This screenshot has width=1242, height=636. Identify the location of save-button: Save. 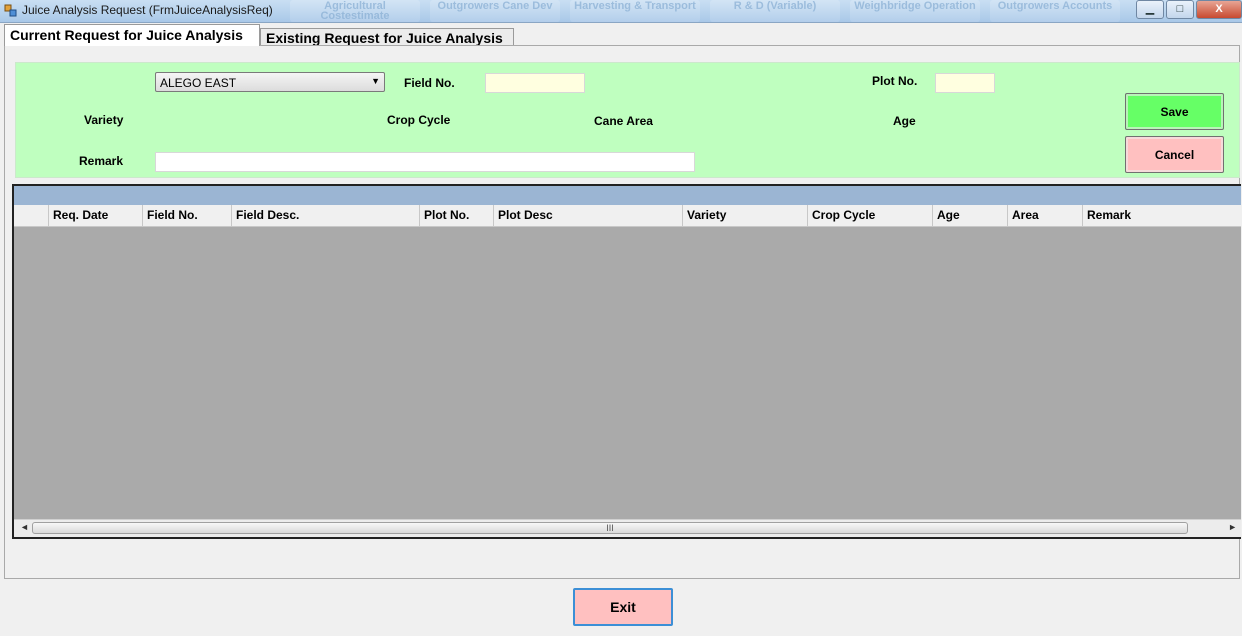
(1174, 111).